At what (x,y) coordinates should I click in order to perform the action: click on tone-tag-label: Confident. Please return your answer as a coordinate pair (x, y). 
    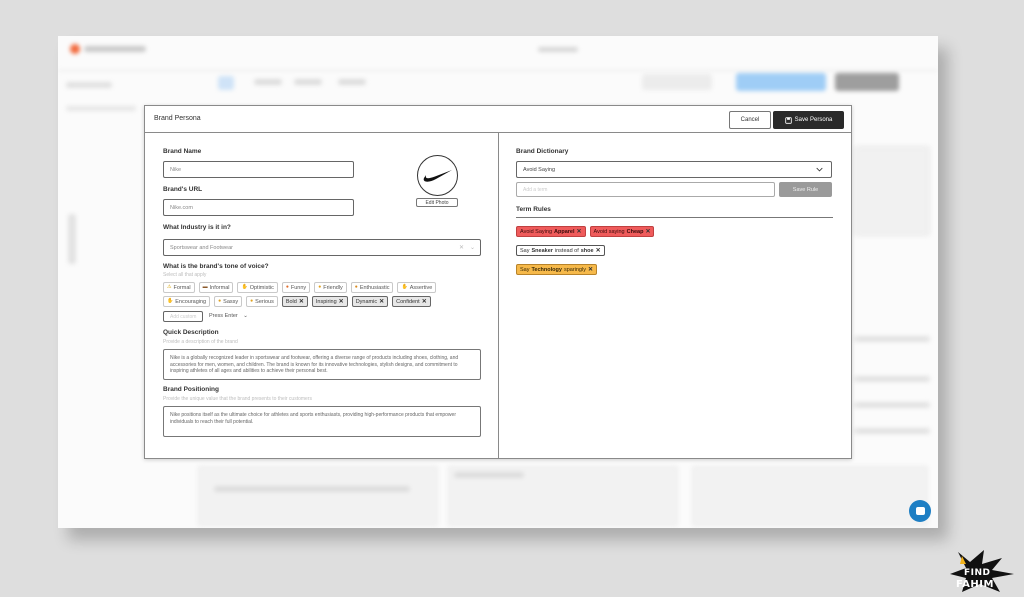
    Looking at the image, I should click on (408, 301).